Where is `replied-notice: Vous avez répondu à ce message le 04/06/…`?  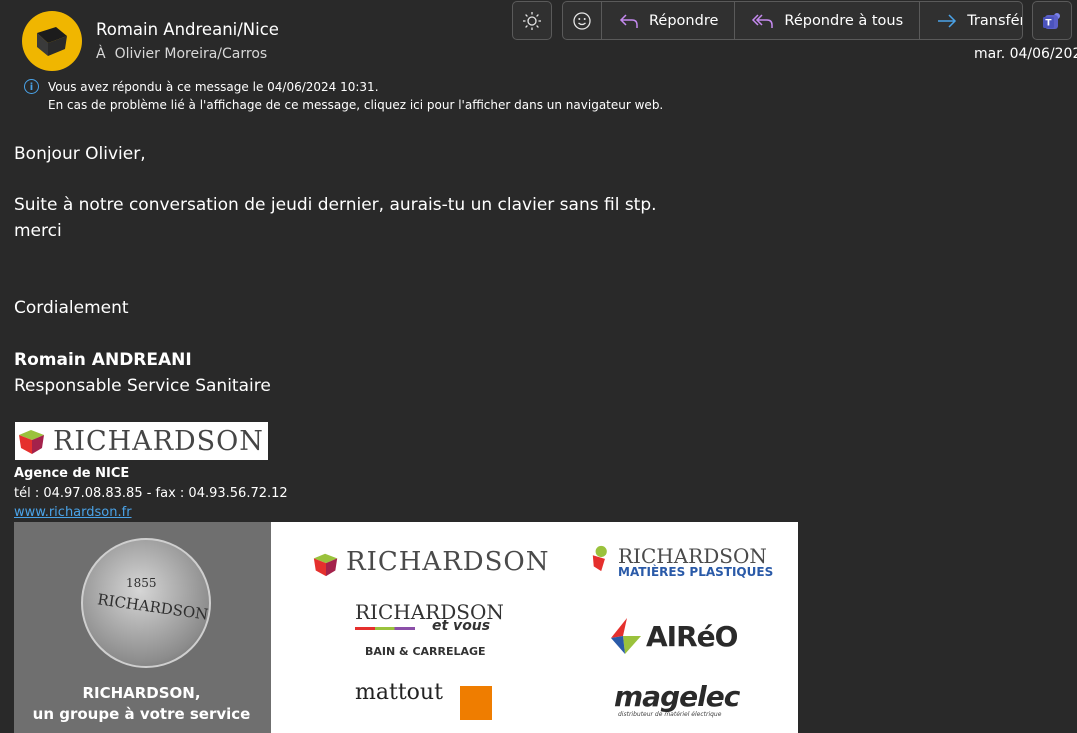
replied-notice: Vous avez répondu à ce message le 04/06/… is located at coordinates (213, 87).